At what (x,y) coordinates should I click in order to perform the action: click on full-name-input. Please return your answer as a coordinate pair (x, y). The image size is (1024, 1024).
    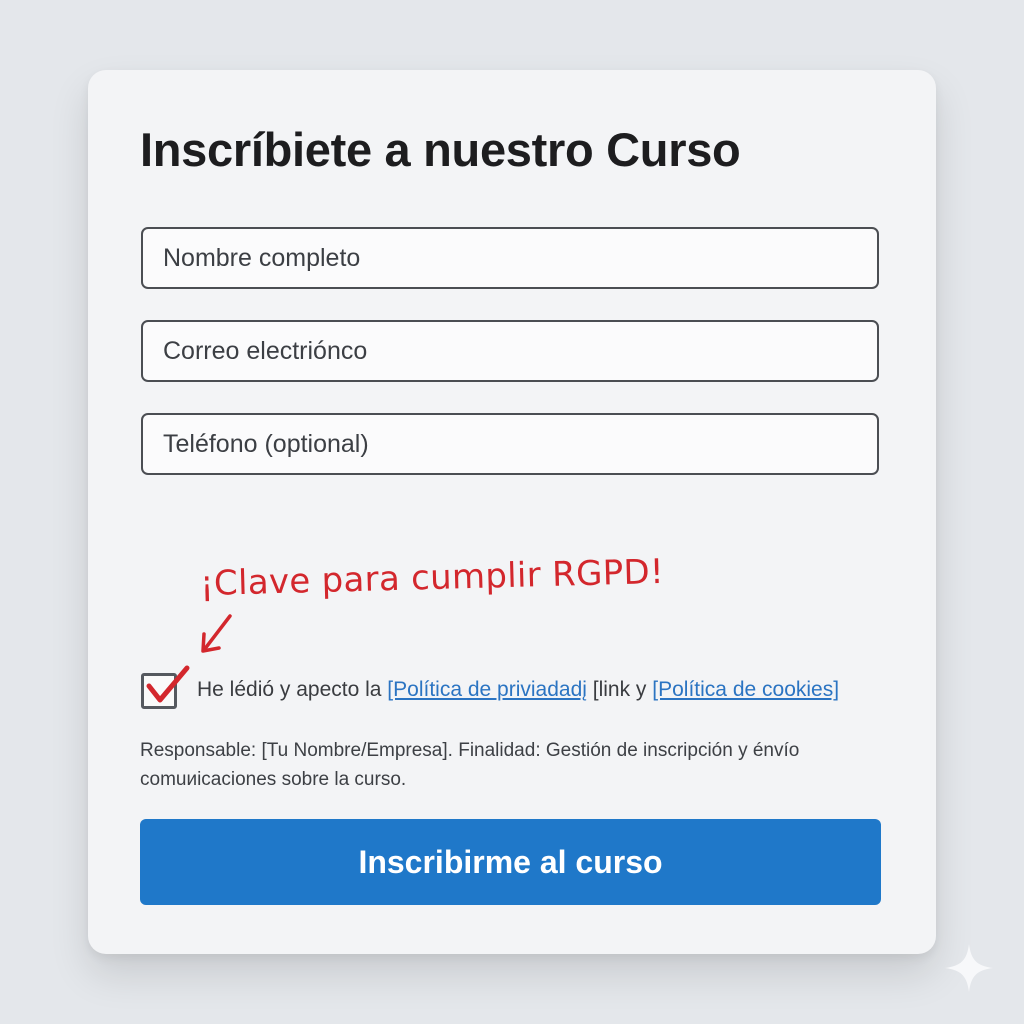
    Looking at the image, I should click on (510, 258).